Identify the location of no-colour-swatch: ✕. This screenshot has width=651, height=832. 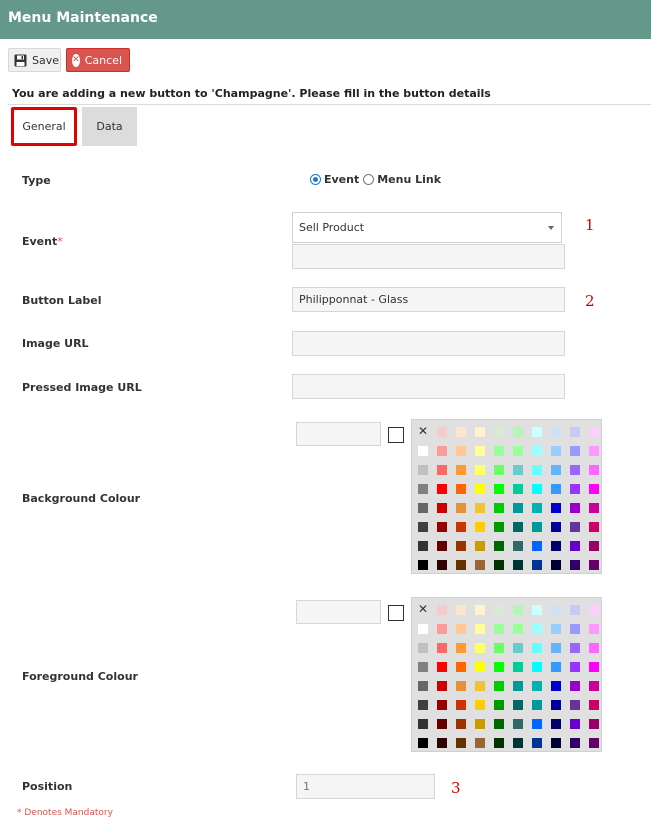
(423, 431).